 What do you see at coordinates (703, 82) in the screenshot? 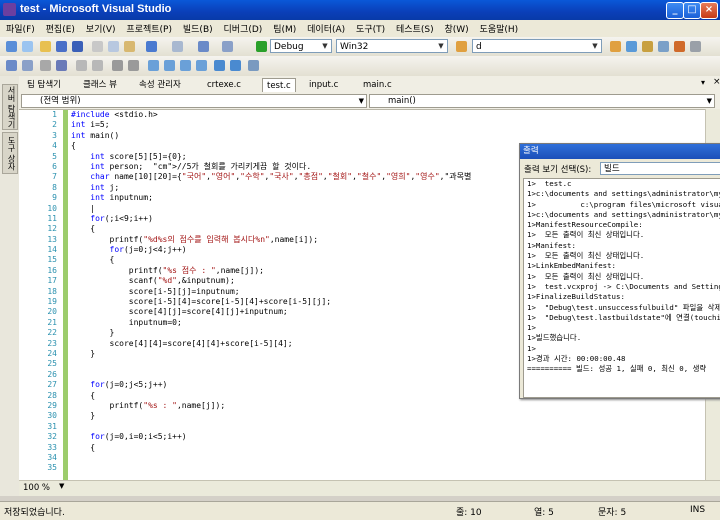
I see `tab-list-icon: ▾` at bounding box center [703, 82].